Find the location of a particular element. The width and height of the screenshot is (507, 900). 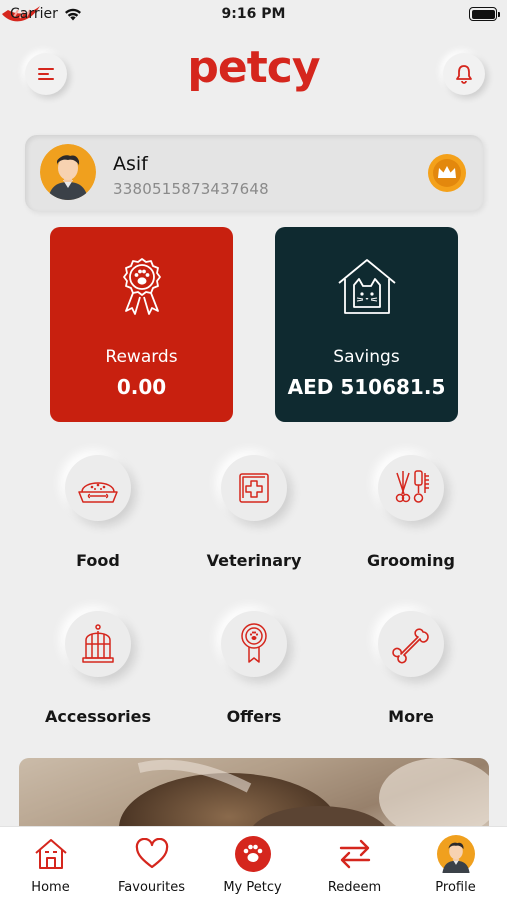

paw-icon is located at coordinates (252, 854).